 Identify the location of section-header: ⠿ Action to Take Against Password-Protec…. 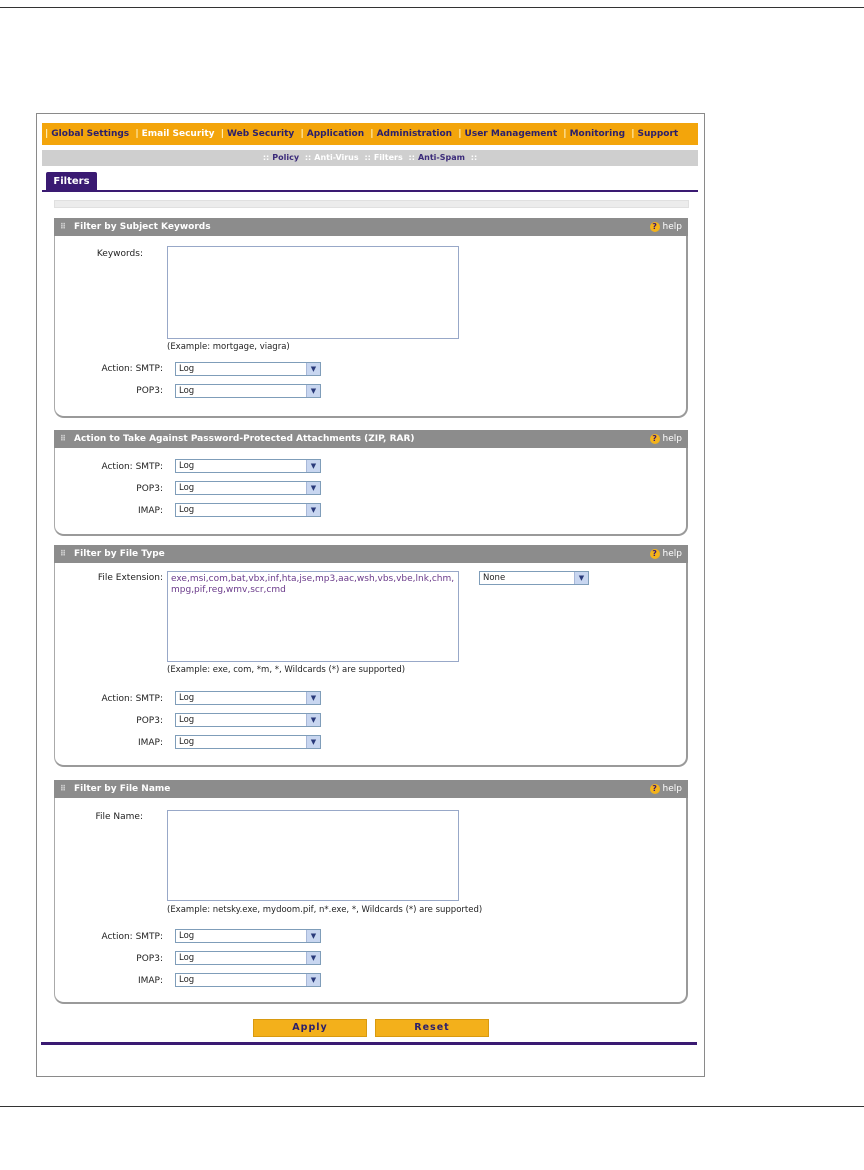
(371, 439).